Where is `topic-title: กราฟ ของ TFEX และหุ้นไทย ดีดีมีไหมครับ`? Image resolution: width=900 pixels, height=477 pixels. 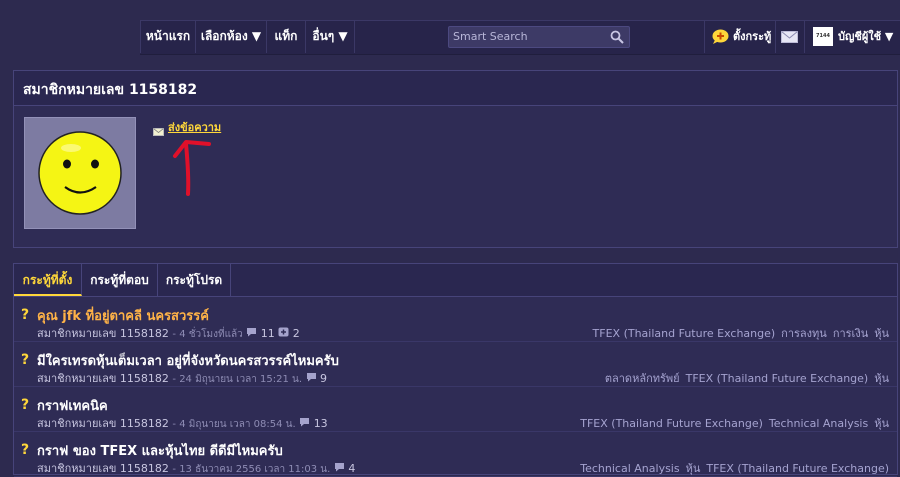
topic-title: กราฟ ของ TFEX และหุ้นไทย ดีดีมีไหมครับ is located at coordinates (160, 450).